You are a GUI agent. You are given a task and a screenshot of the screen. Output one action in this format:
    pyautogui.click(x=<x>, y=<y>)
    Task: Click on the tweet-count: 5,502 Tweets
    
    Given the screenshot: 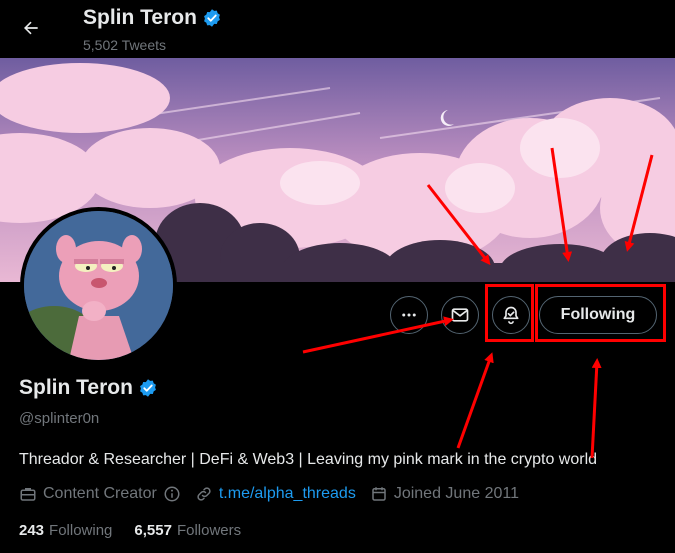 What is the action you would take?
    pyautogui.click(x=125, y=45)
    